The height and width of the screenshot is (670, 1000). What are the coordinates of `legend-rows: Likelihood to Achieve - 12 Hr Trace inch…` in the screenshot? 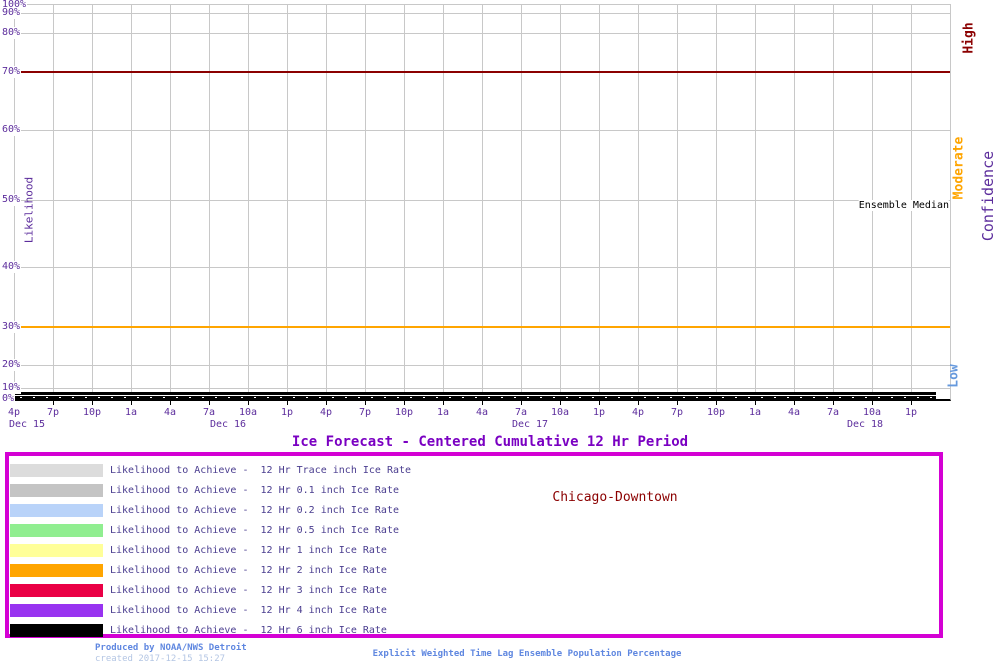 It's located at (210, 550).